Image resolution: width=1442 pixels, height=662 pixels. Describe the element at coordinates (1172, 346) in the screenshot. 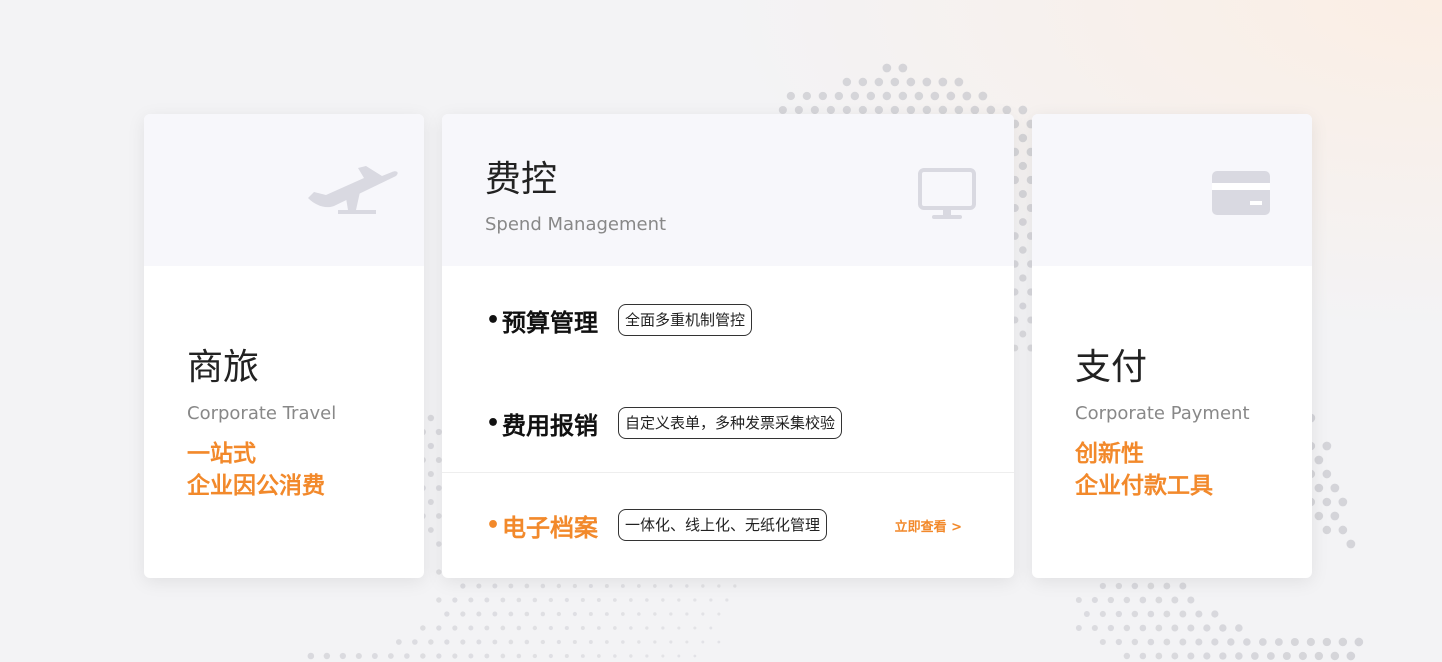

I see `card-corporate-payment: 支付 Corporate Payment 创新性 企业付款工具` at that location.